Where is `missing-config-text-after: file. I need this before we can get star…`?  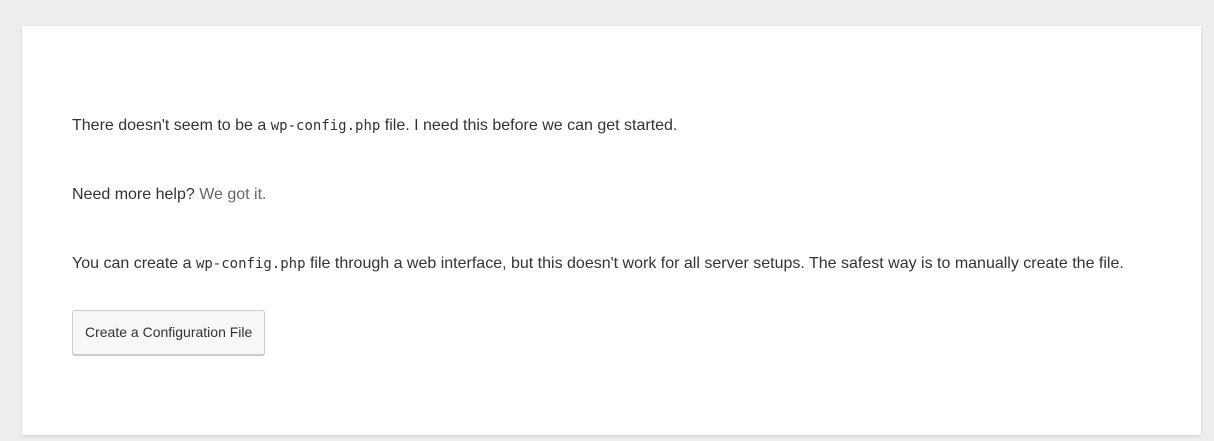 missing-config-text-after: file. I need this before we can get star… is located at coordinates (529, 125).